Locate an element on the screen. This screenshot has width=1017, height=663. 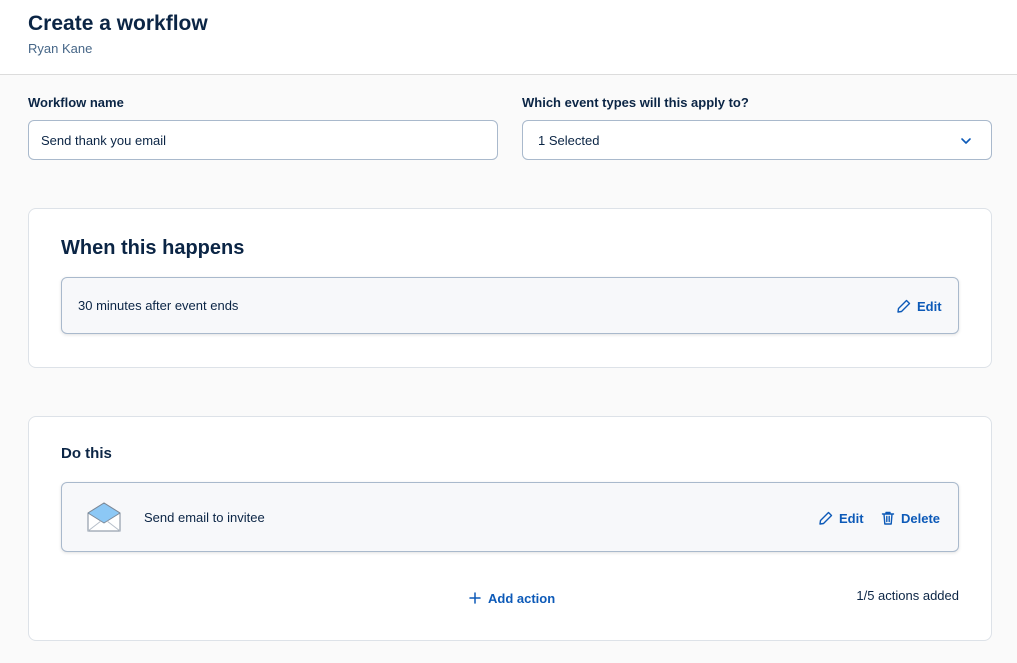
envelope-icon is located at coordinates (104, 517).